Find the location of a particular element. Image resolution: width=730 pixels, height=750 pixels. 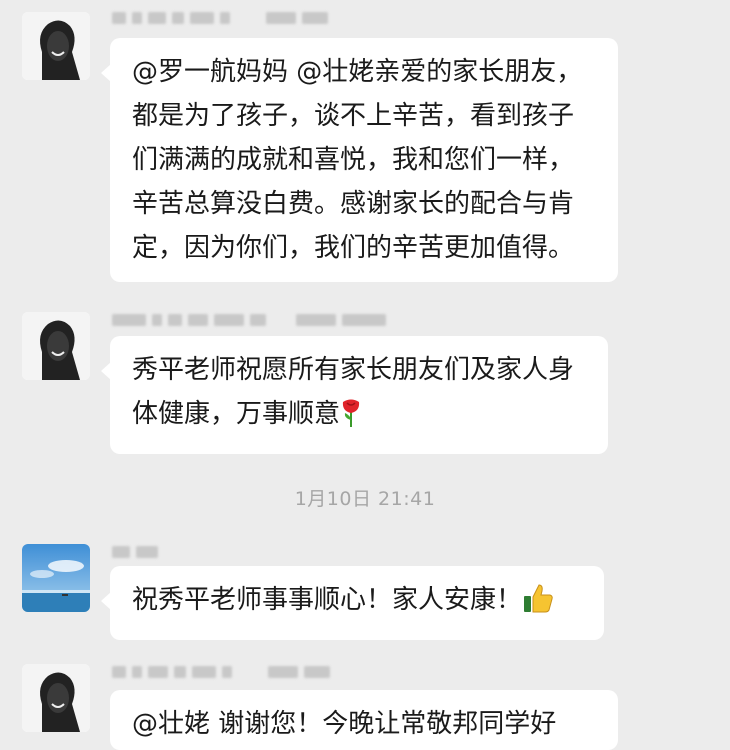

message-bubble: @壮姥 谢谢您！今晚让常敬邦同学好 is located at coordinates (364, 720).